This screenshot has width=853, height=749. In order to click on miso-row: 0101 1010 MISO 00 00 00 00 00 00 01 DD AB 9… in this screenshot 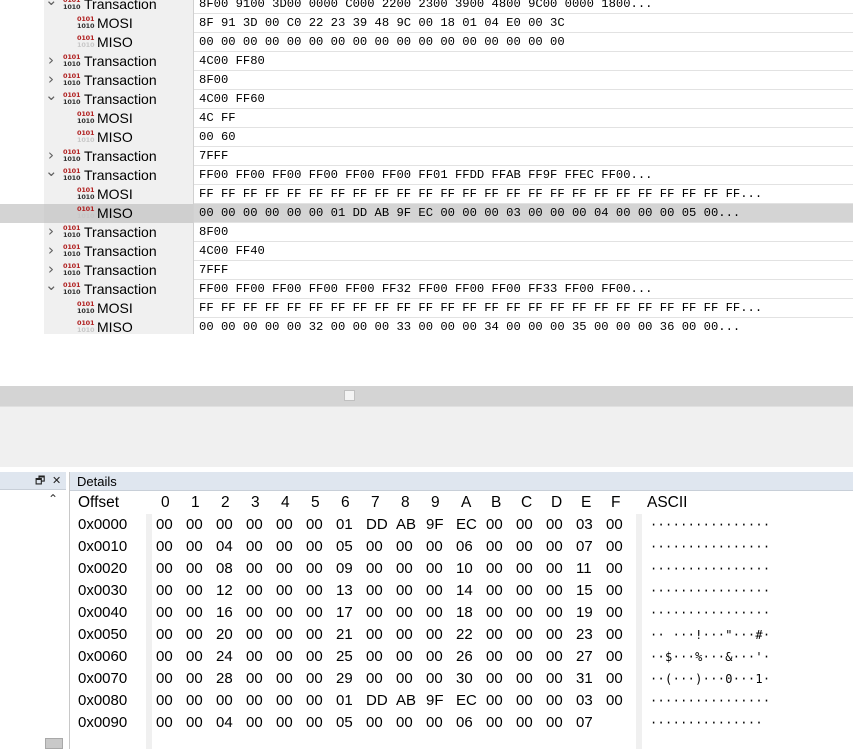, I will do `click(426, 213)`.